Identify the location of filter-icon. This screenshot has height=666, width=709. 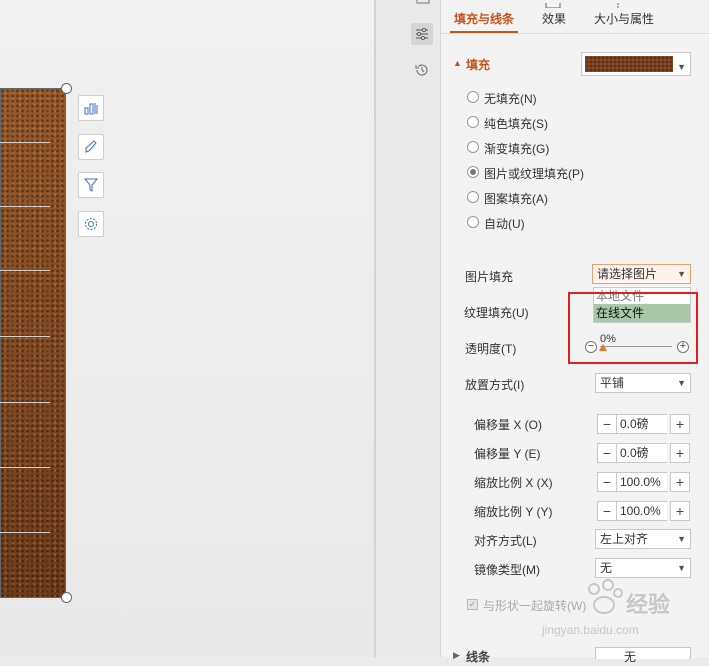
(91, 185).